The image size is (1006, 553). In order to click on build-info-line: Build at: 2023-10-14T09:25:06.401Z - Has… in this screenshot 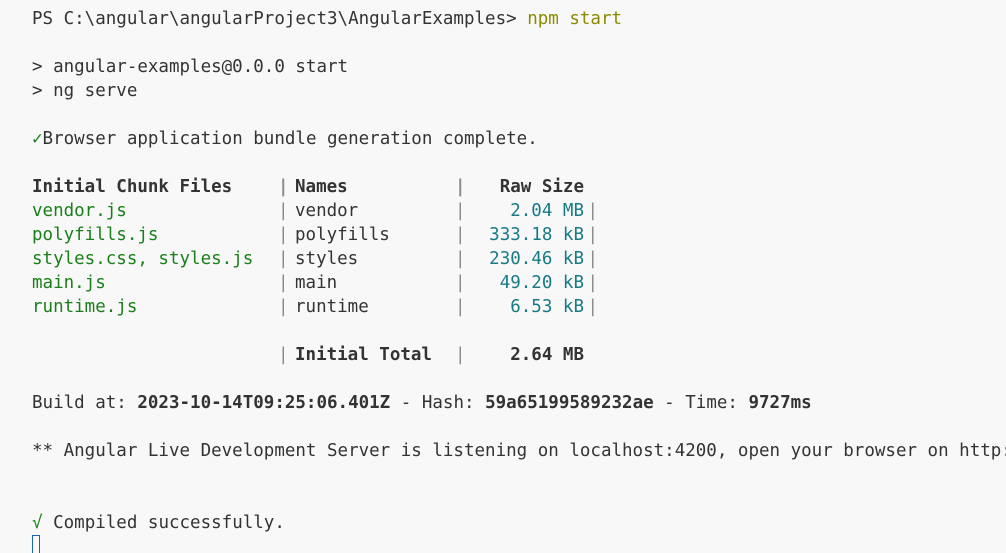, I will do `click(519, 403)`.